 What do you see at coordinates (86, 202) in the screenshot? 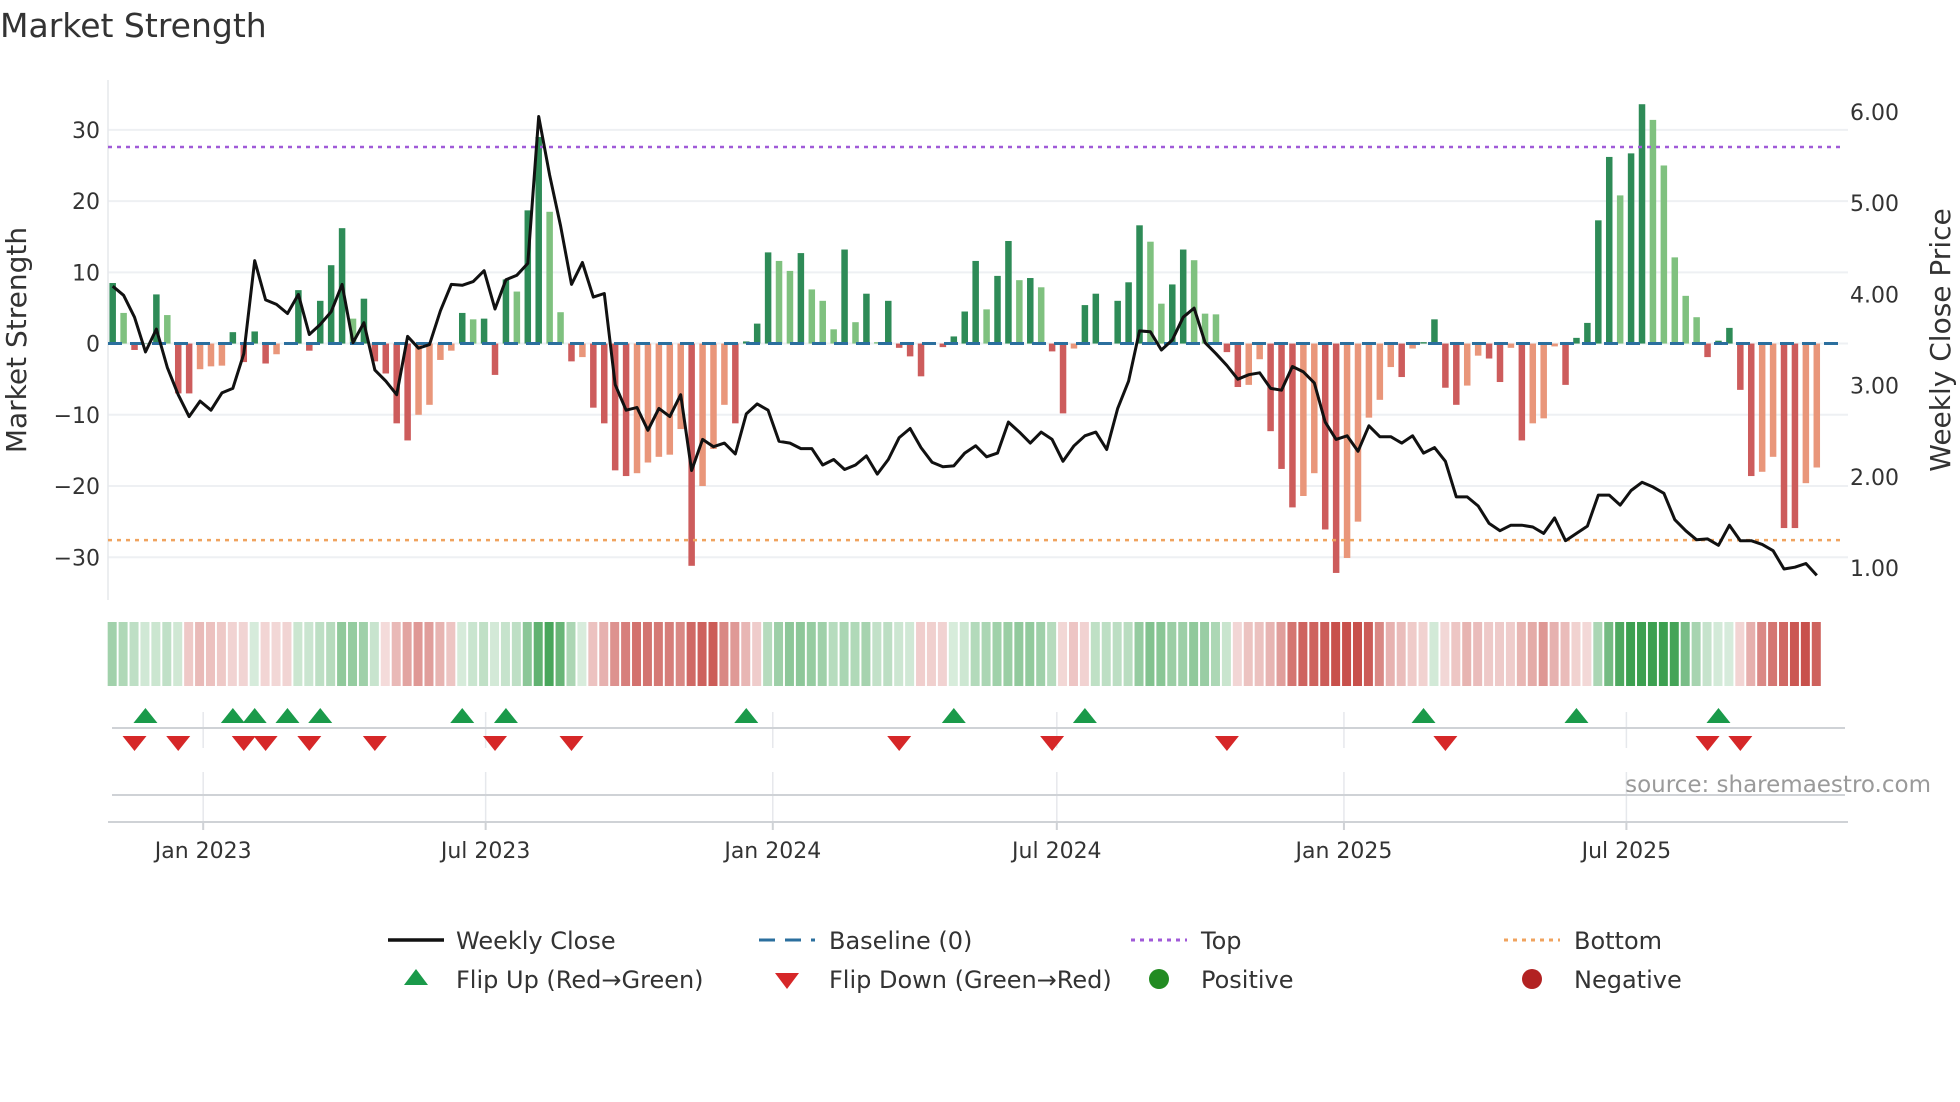
I see `y-tick-label: 20` at bounding box center [86, 202].